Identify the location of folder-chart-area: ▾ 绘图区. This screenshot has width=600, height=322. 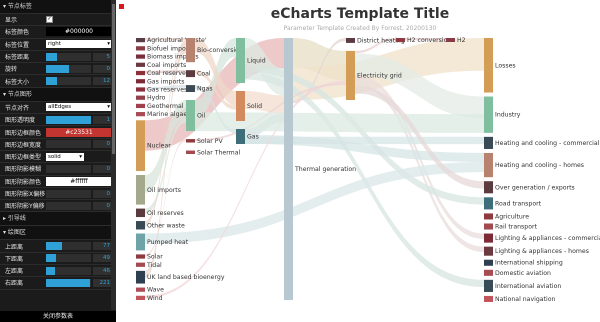
(58, 233).